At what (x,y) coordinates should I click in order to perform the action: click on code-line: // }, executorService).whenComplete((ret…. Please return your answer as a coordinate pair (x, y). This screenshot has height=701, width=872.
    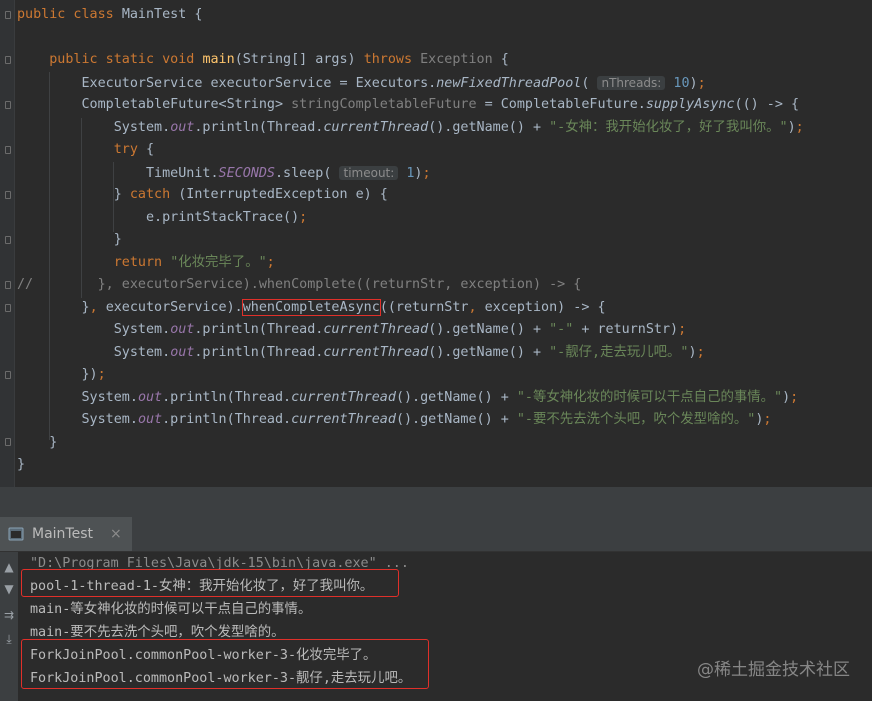
    Looking at the image, I should click on (299, 285).